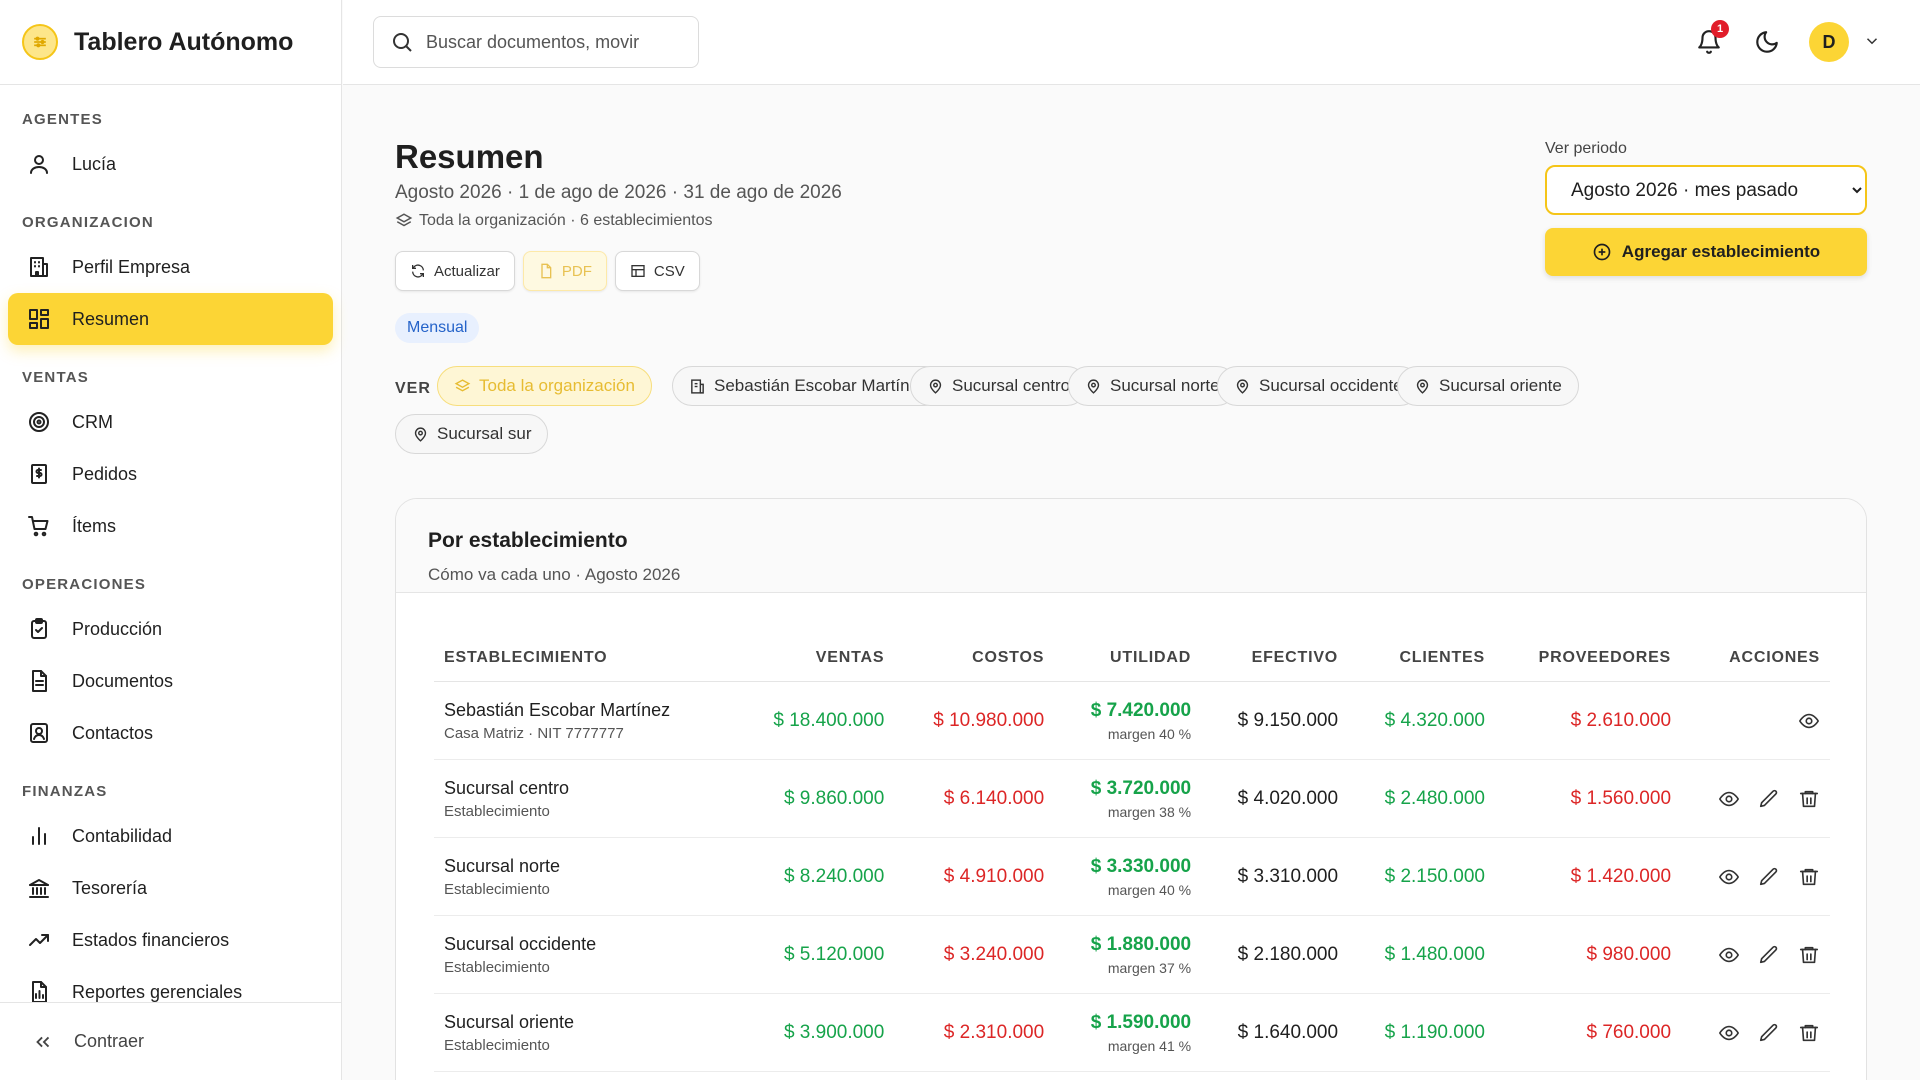  I want to click on utilidad-value: $ 3.330.000, so click(1141, 866).